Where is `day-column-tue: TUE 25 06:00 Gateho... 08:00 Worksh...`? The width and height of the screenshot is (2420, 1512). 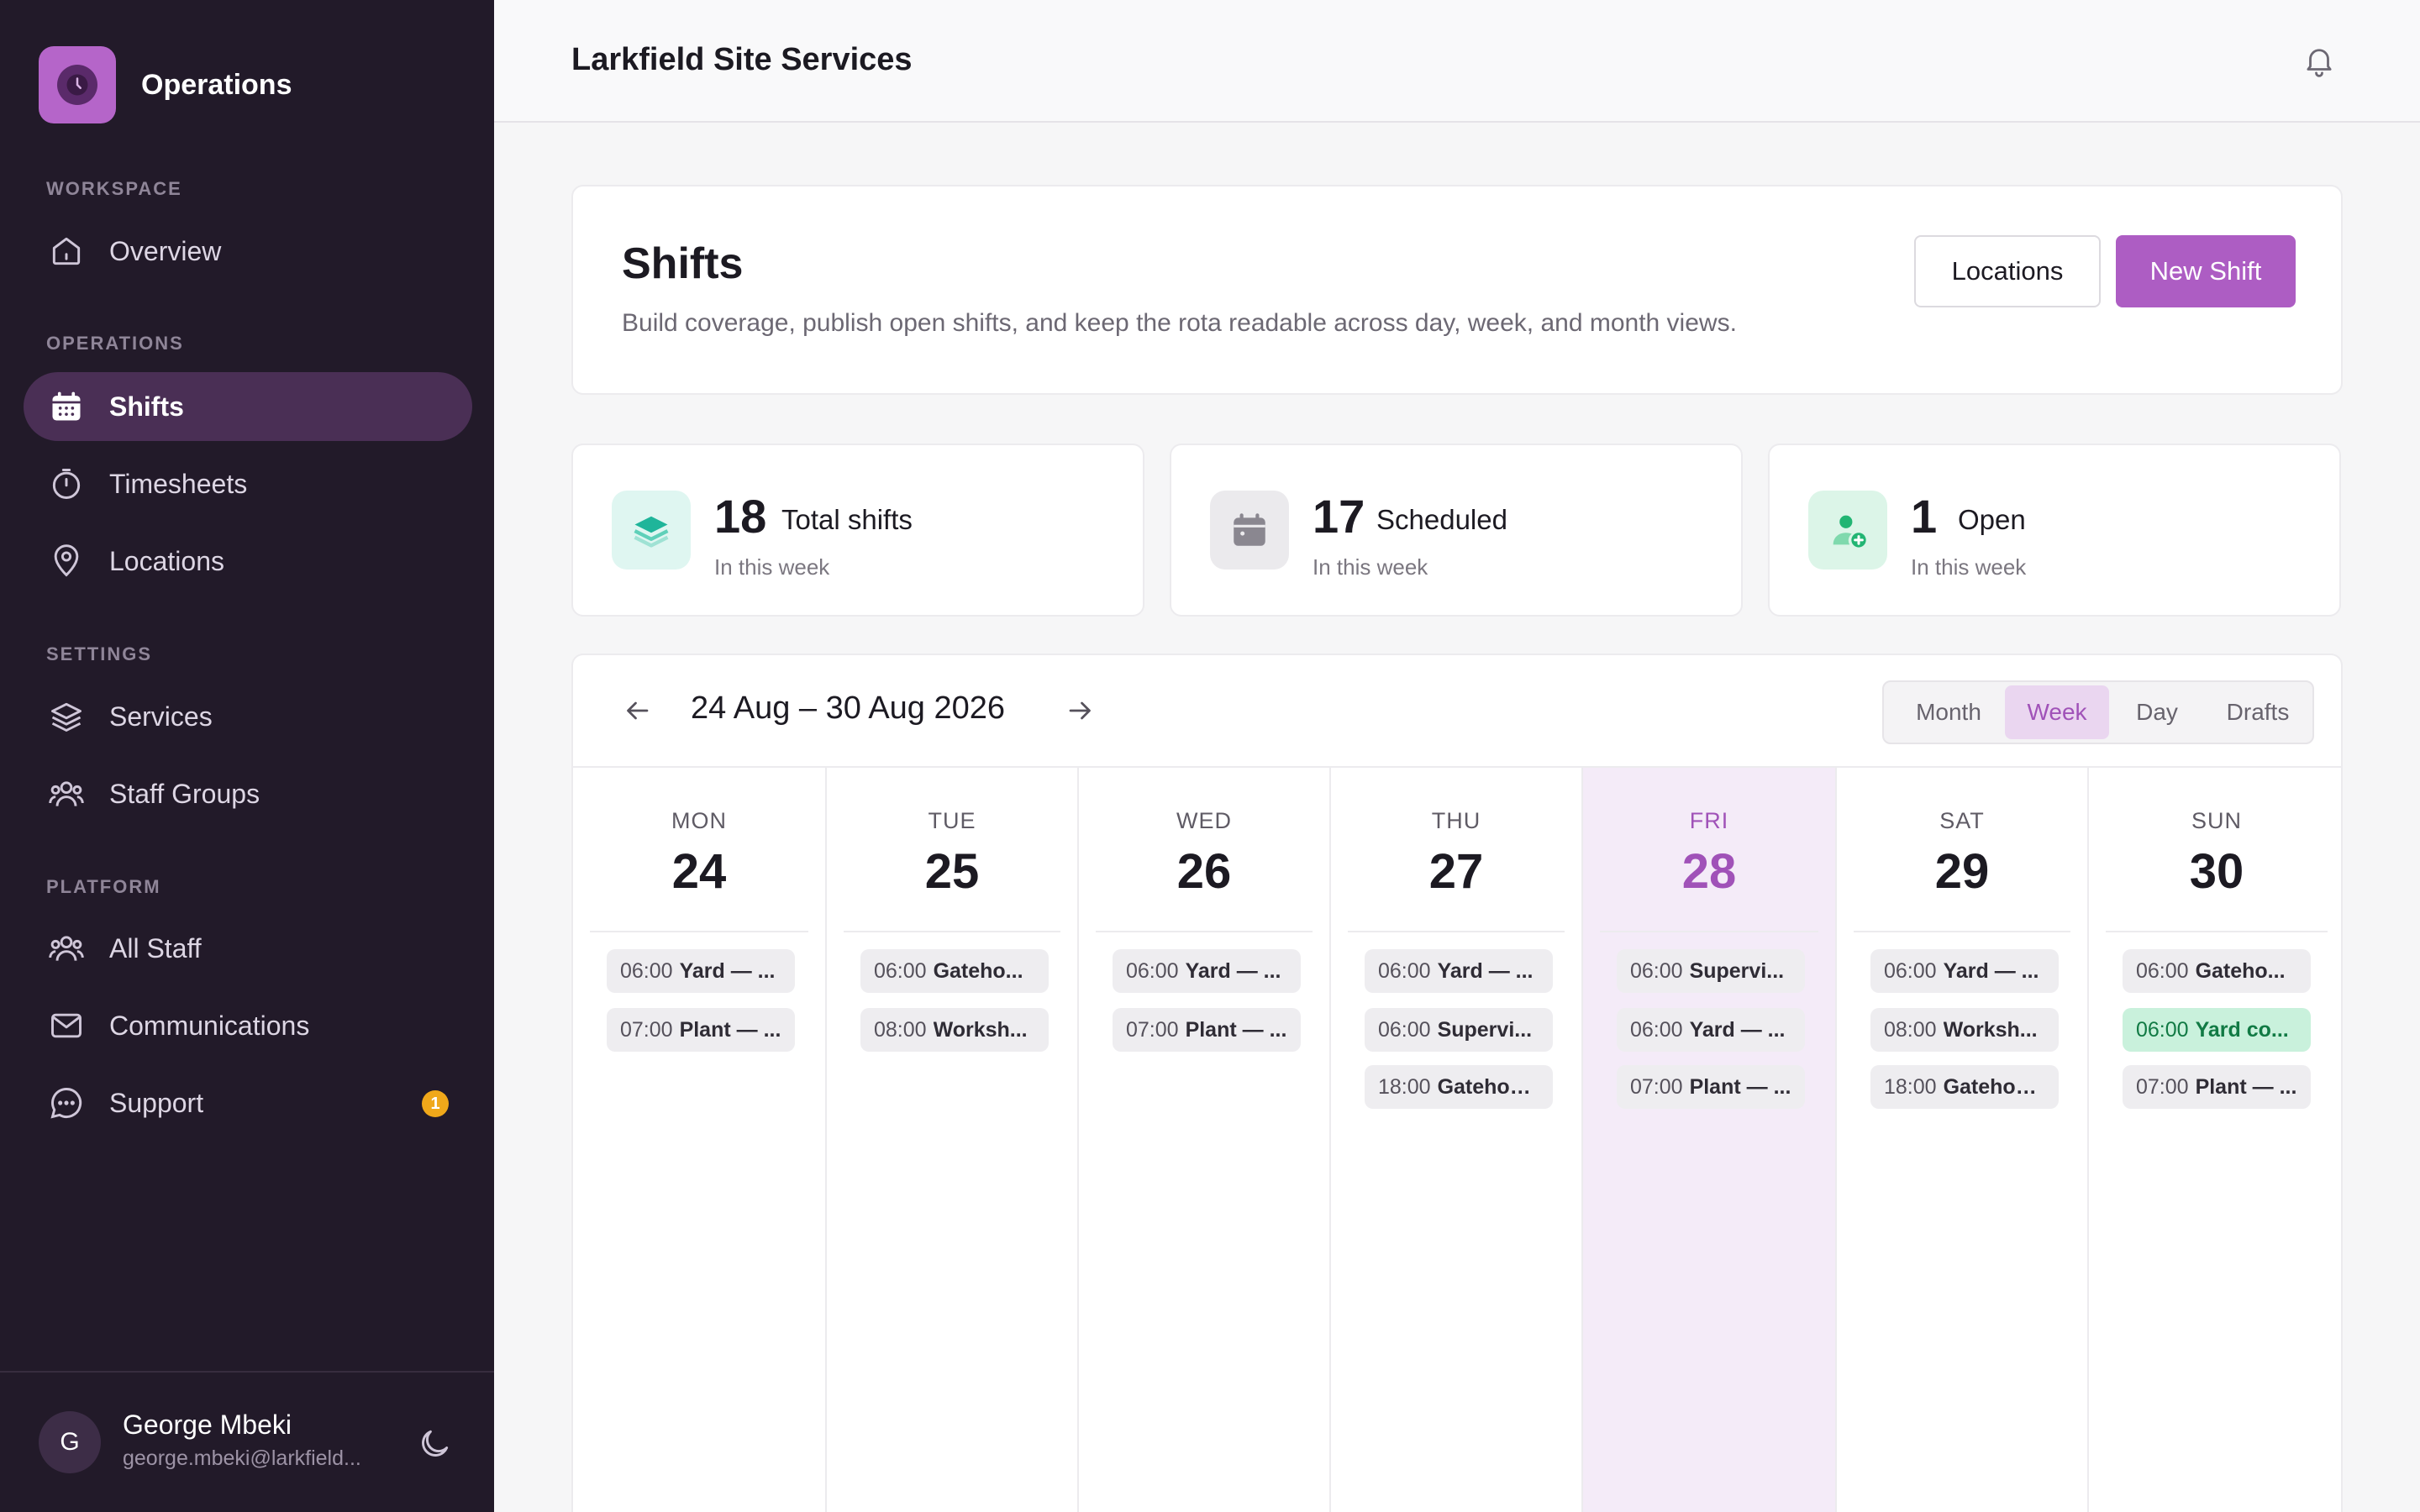
day-column-tue: TUE 25 06:00 Gateho... 08:00 Worksh... is located at coordinates (953, 1140).